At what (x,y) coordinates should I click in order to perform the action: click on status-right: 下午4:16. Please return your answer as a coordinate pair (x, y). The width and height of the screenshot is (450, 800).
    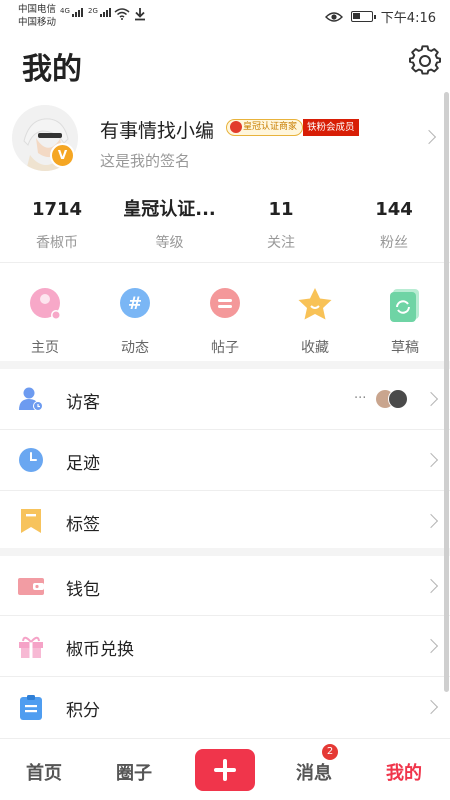
    Looking at the image, I should click on (380, 16).